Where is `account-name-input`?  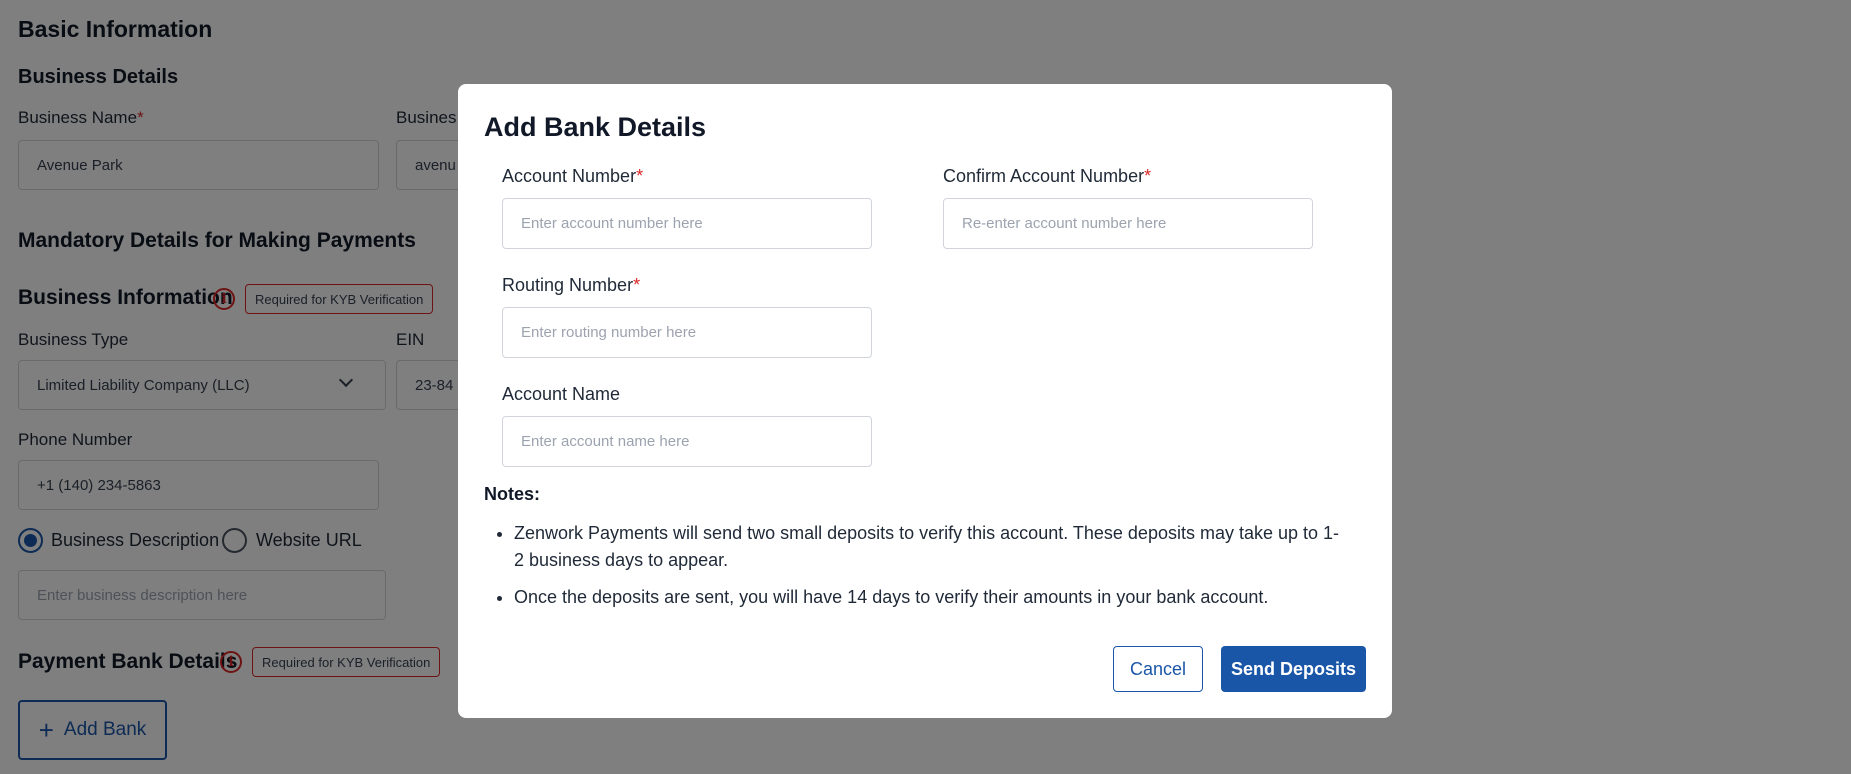 account-name-input is located at coordinates (687, 441).